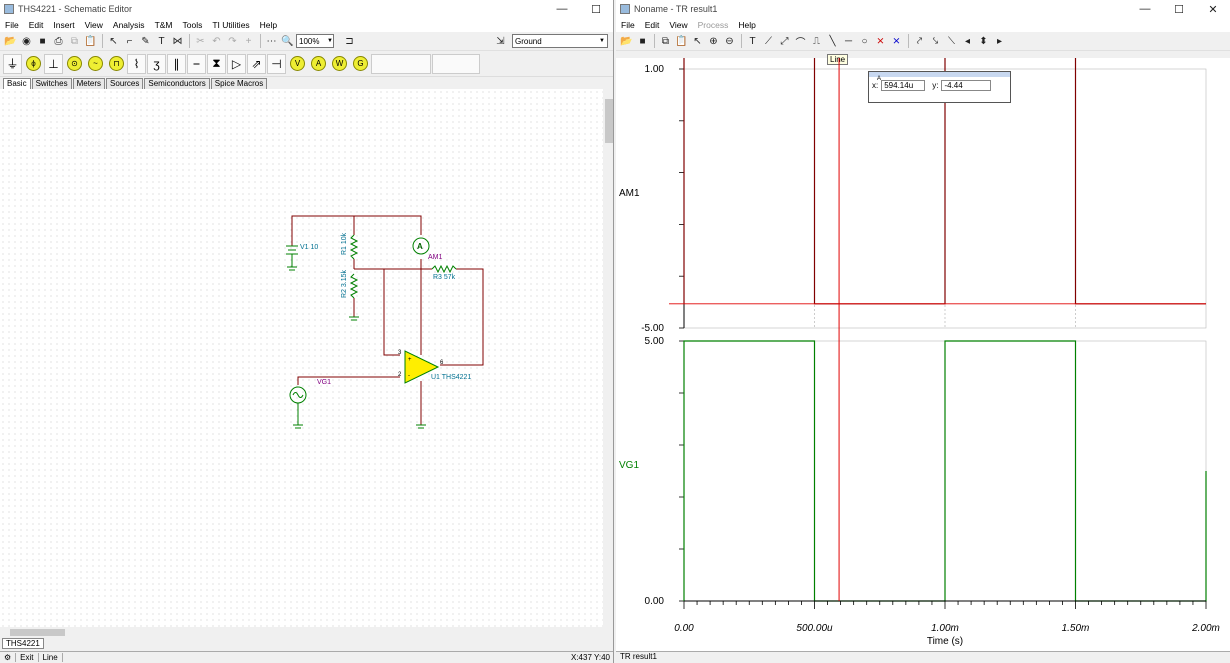 This screenshot has width=1230, height=663. What do you see at coordinates (784, 41) in the screenshot?
I see `marker-icon: ⤢` at bounding box center [784, 41].